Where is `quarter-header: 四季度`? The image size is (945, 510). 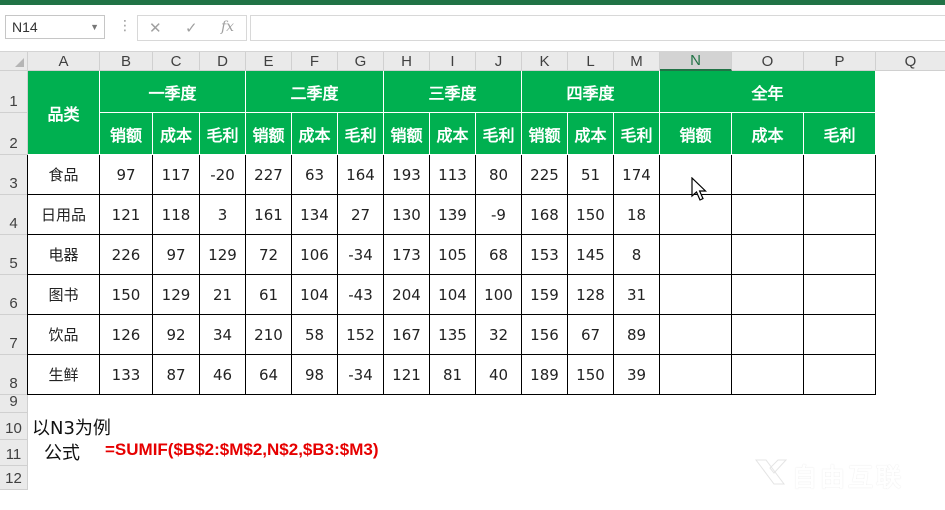 quarter-header: 四季度 is located at coordinates (591, 92).